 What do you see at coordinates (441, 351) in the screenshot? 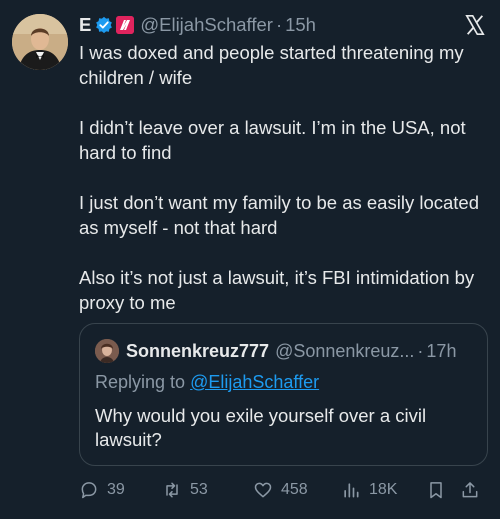
I see `quoted-timestamp: 17h` at bounding box center [441, 351].